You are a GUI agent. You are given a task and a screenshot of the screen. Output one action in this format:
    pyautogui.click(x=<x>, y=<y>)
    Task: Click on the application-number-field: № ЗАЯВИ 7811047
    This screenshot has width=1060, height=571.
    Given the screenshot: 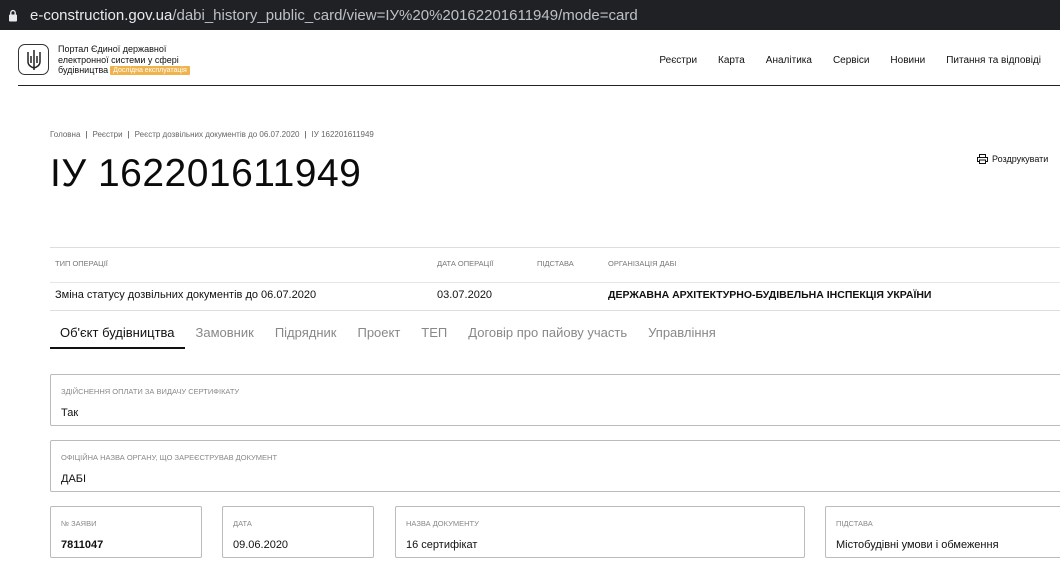 What is the action you would take?
    pyautogui.click(x=126, y=532)
    